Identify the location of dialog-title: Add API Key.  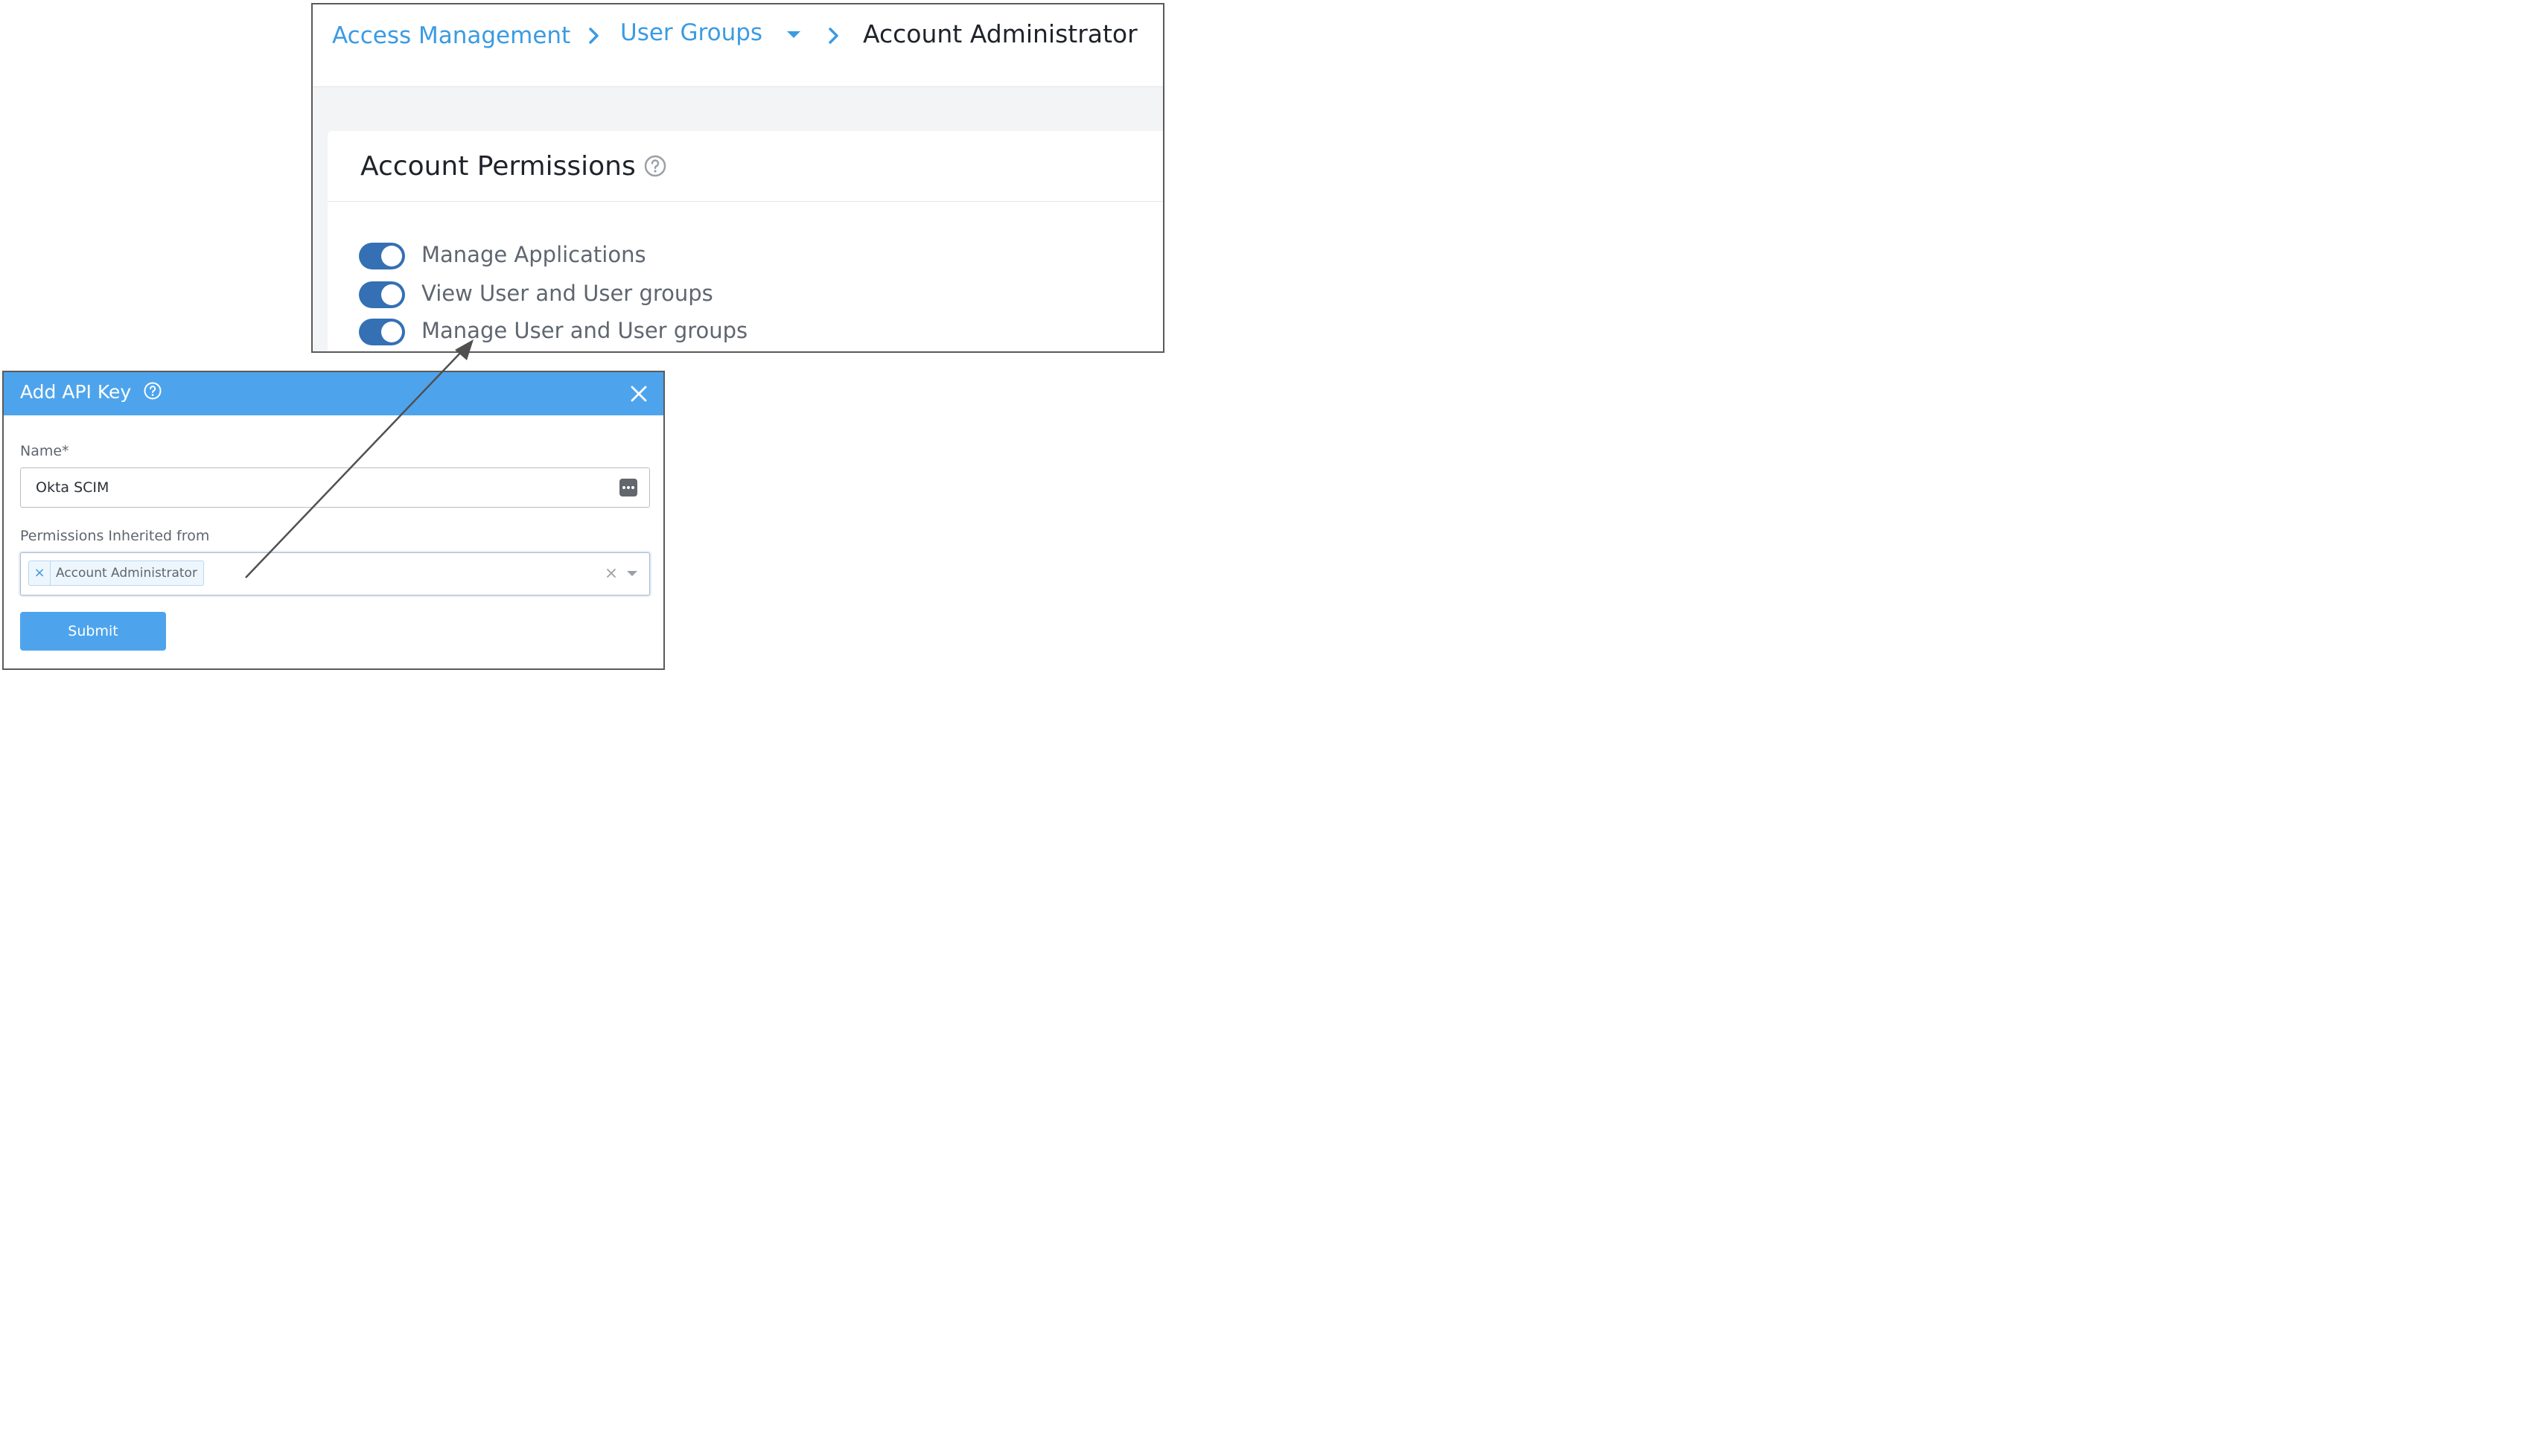
(76, 392).